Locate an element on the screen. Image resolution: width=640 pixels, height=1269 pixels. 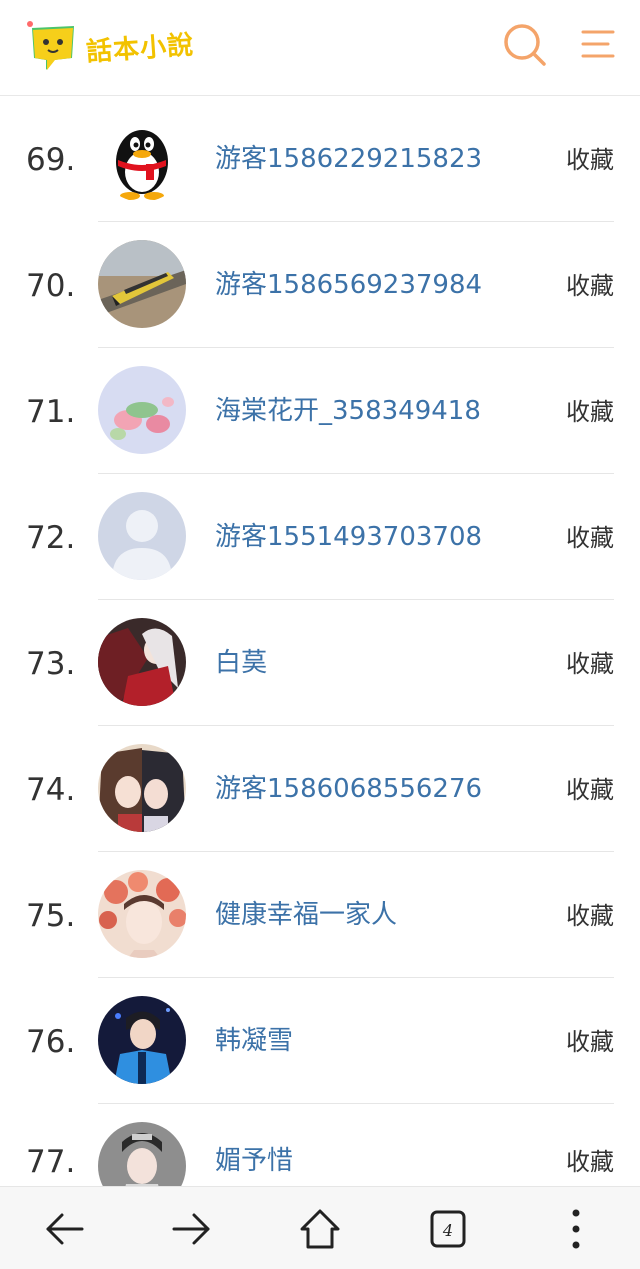
rank-number: 70. is located at coordinates (51, 286).